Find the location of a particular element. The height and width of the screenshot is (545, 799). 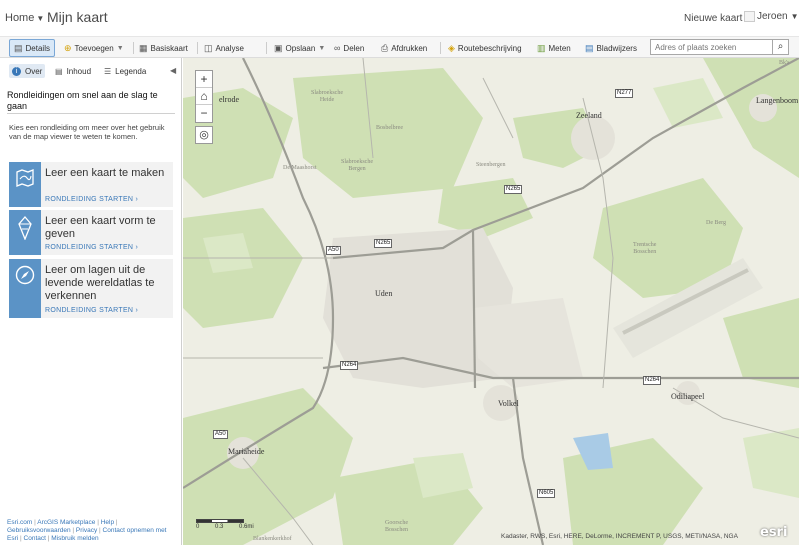

town-label: Zeeland is located at coordinates (589, 115).